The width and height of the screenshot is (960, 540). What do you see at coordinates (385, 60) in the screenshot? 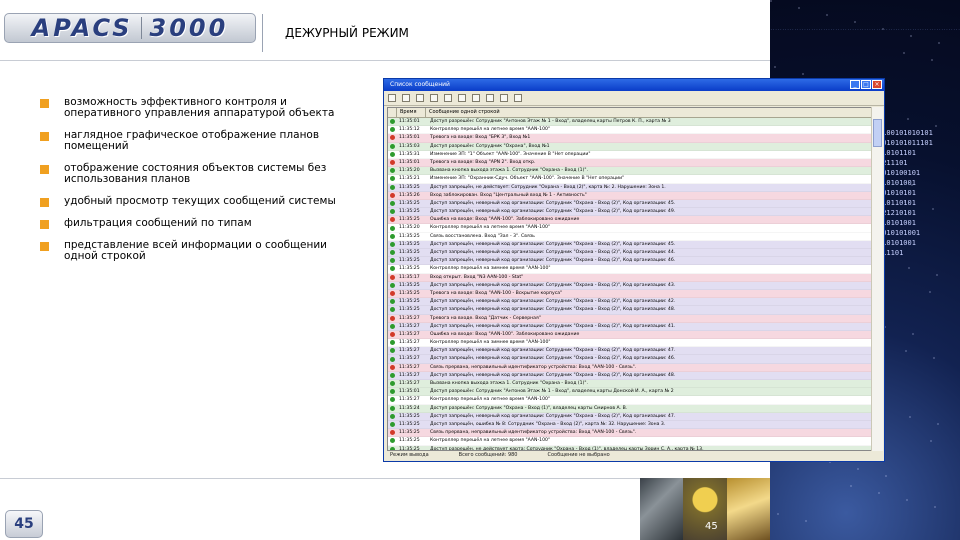
I see `header-rule` at bounding box center [385, 60].